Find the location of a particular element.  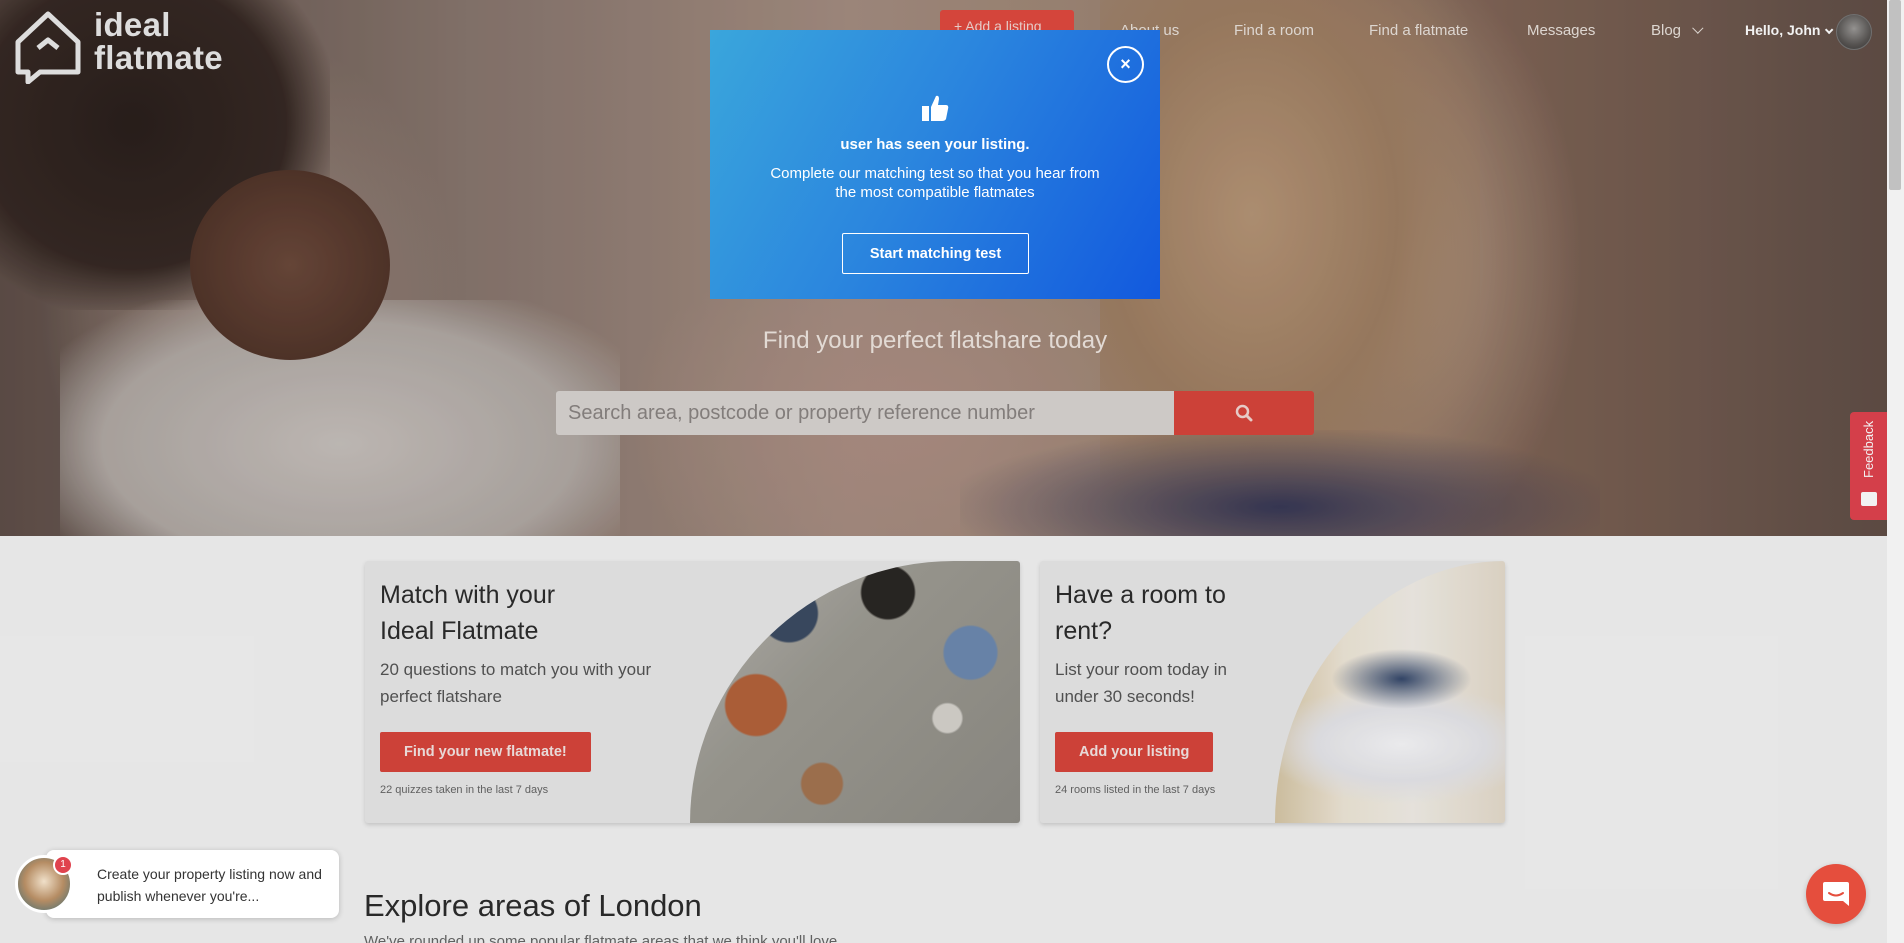

close-button: × is located at coordinates (1125, 64).